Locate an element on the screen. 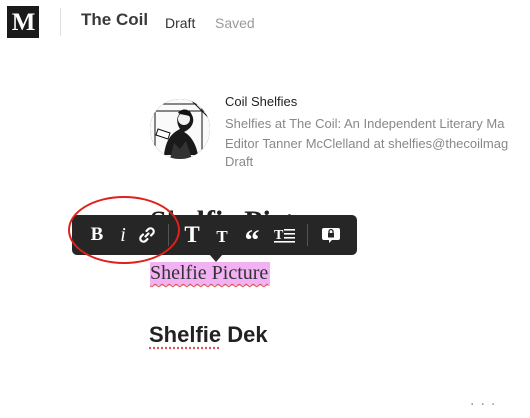 The width and height of the screenshot is (530, 418). medium-logo: M is located at coordinates (23, 22).